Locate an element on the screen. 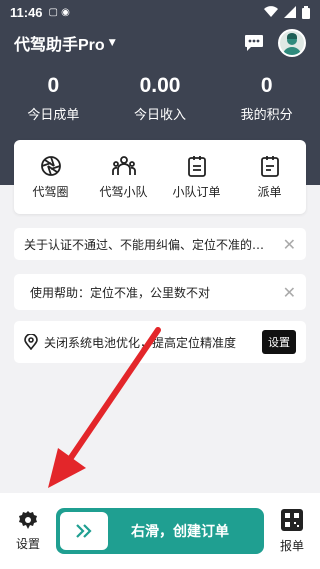  gear-icon is located at coordinates (28, 519).